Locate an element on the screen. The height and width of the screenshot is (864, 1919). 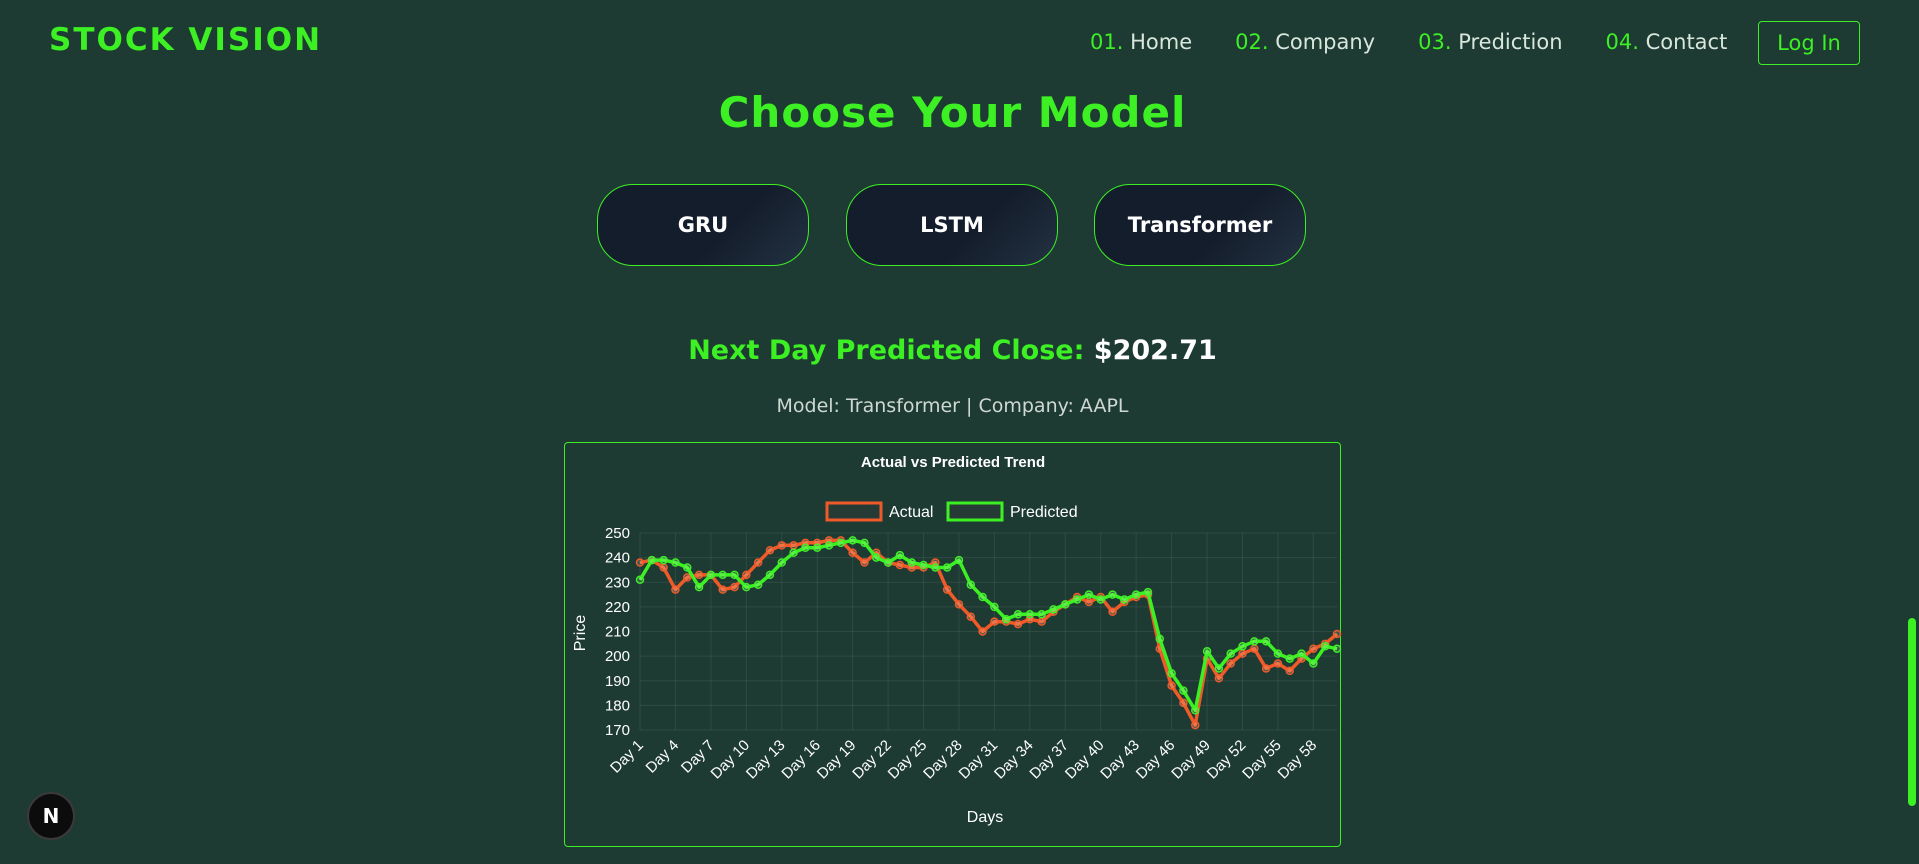
prediction-value: $202.71 is located at coordinates (1155, 350).